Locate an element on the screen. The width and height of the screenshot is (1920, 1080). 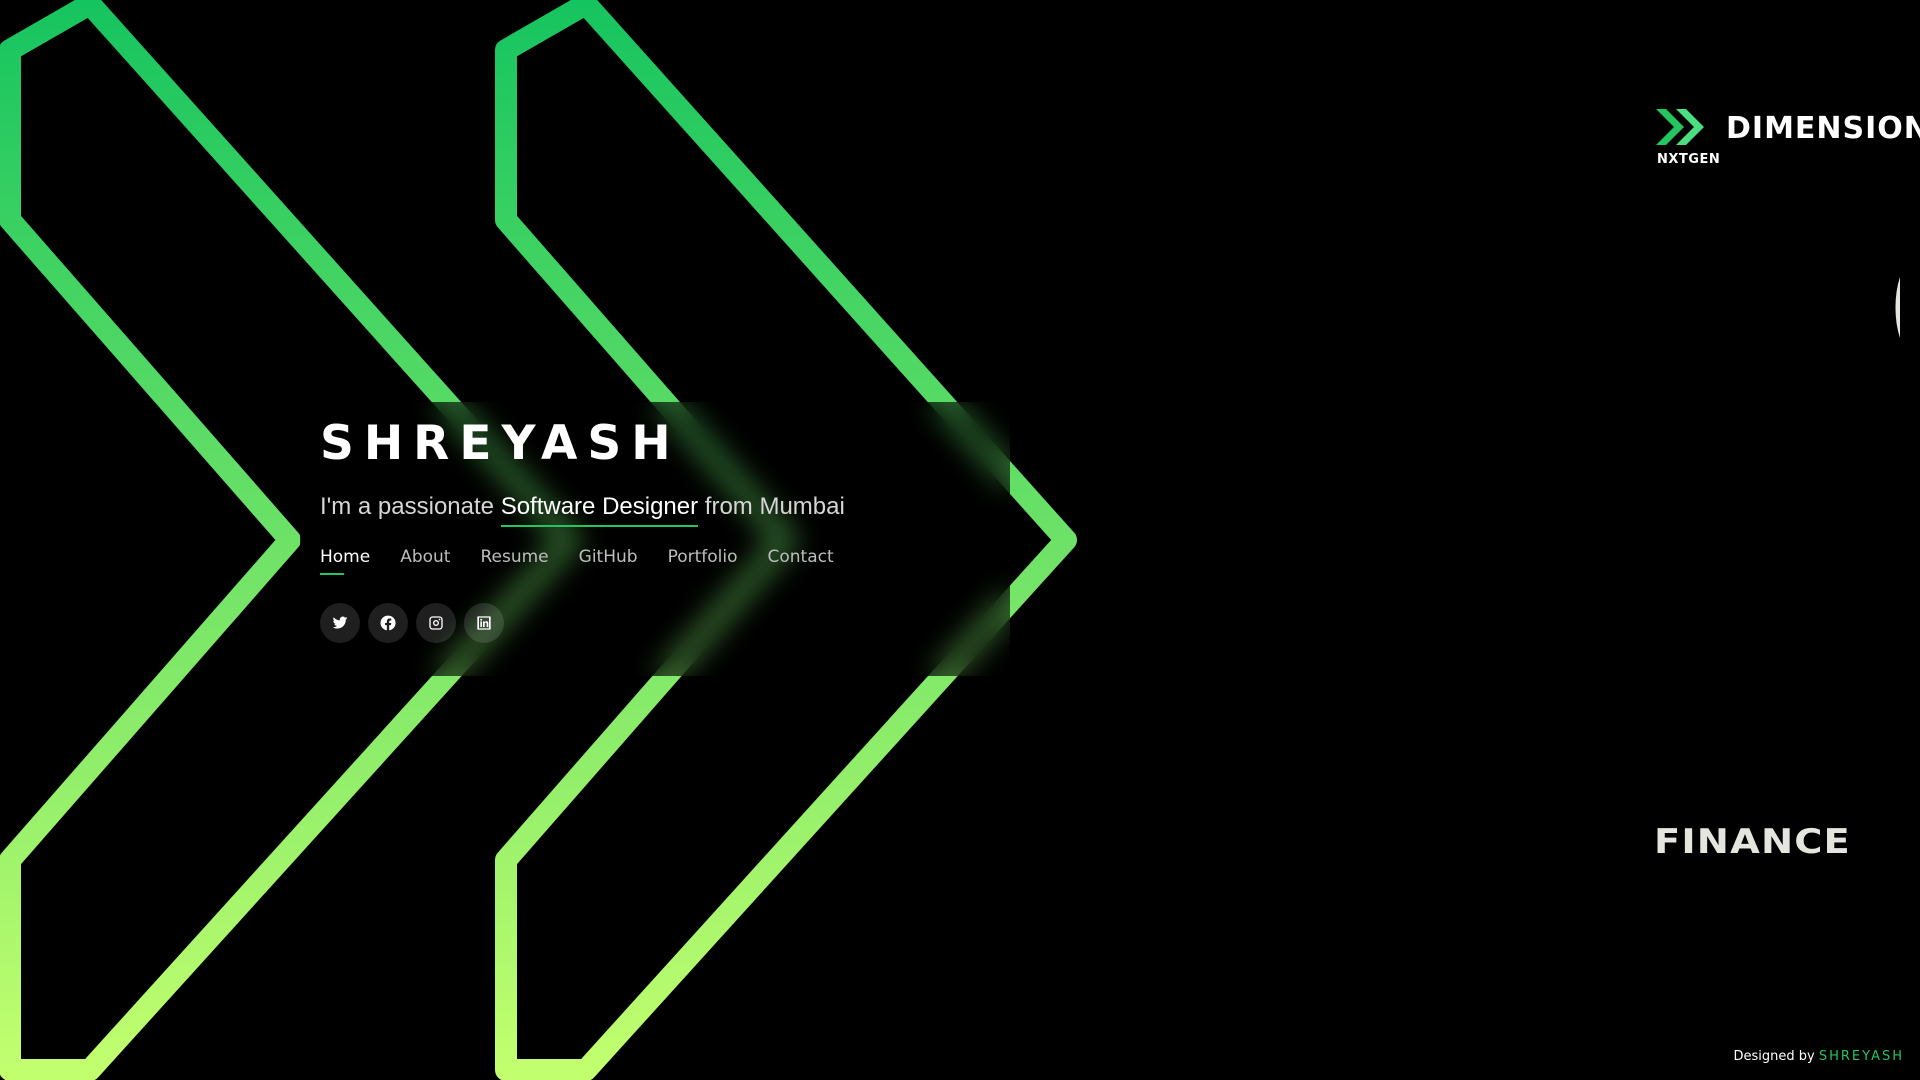
hero-title: SHREYASH is located at coordinates (500, 443).